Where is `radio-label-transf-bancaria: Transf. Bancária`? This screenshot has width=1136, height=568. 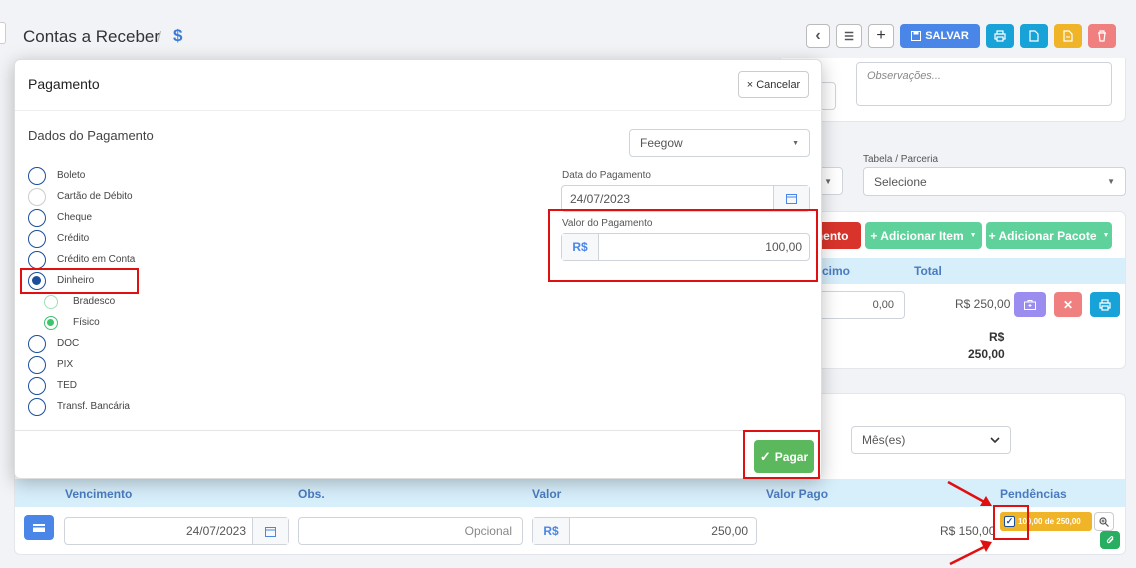 radio-label-transf-bancaria: Transf. Bancária is located at coordinates (93, 406).